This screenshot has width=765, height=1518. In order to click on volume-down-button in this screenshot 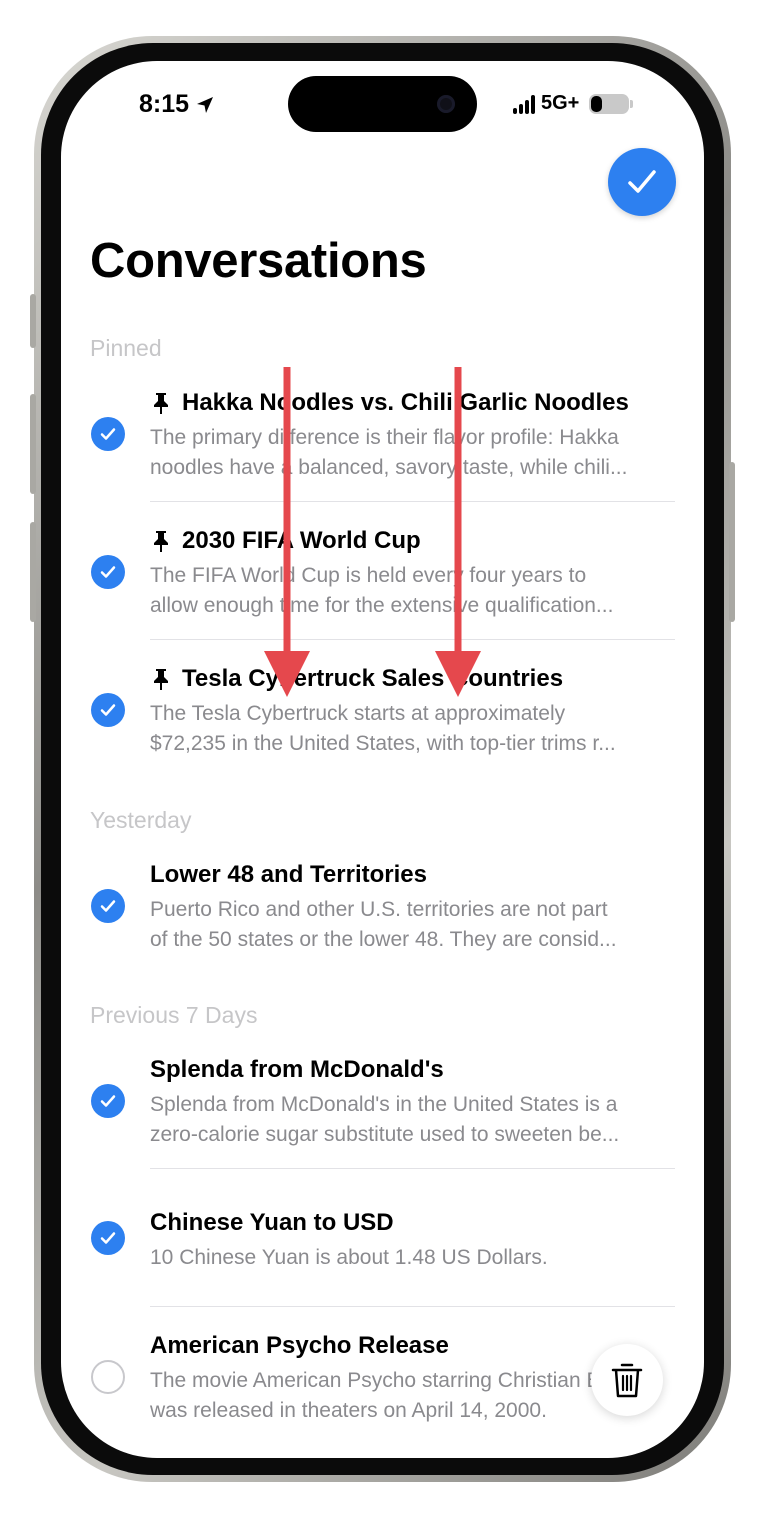, I will do `click(33, 572)`.